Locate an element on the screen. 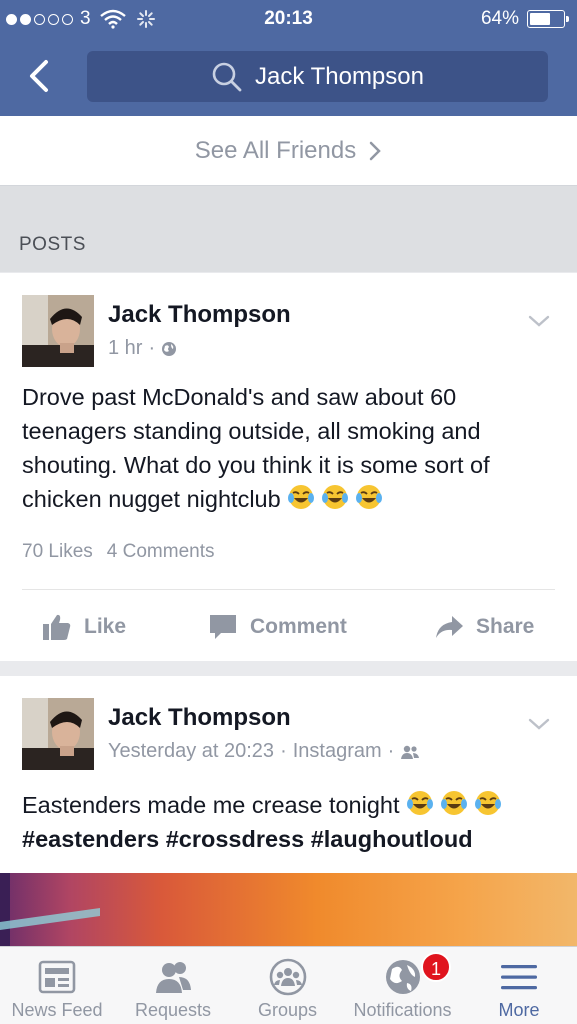  groups-icon is located at coordinates (287, 977).